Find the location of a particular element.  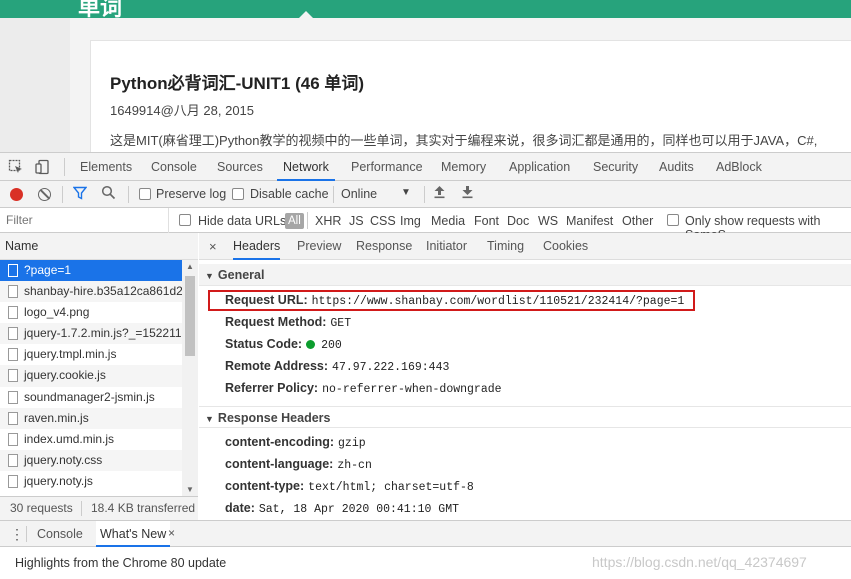

response-header-row: content-encoding: gzip is located at coordinates (295, 442).